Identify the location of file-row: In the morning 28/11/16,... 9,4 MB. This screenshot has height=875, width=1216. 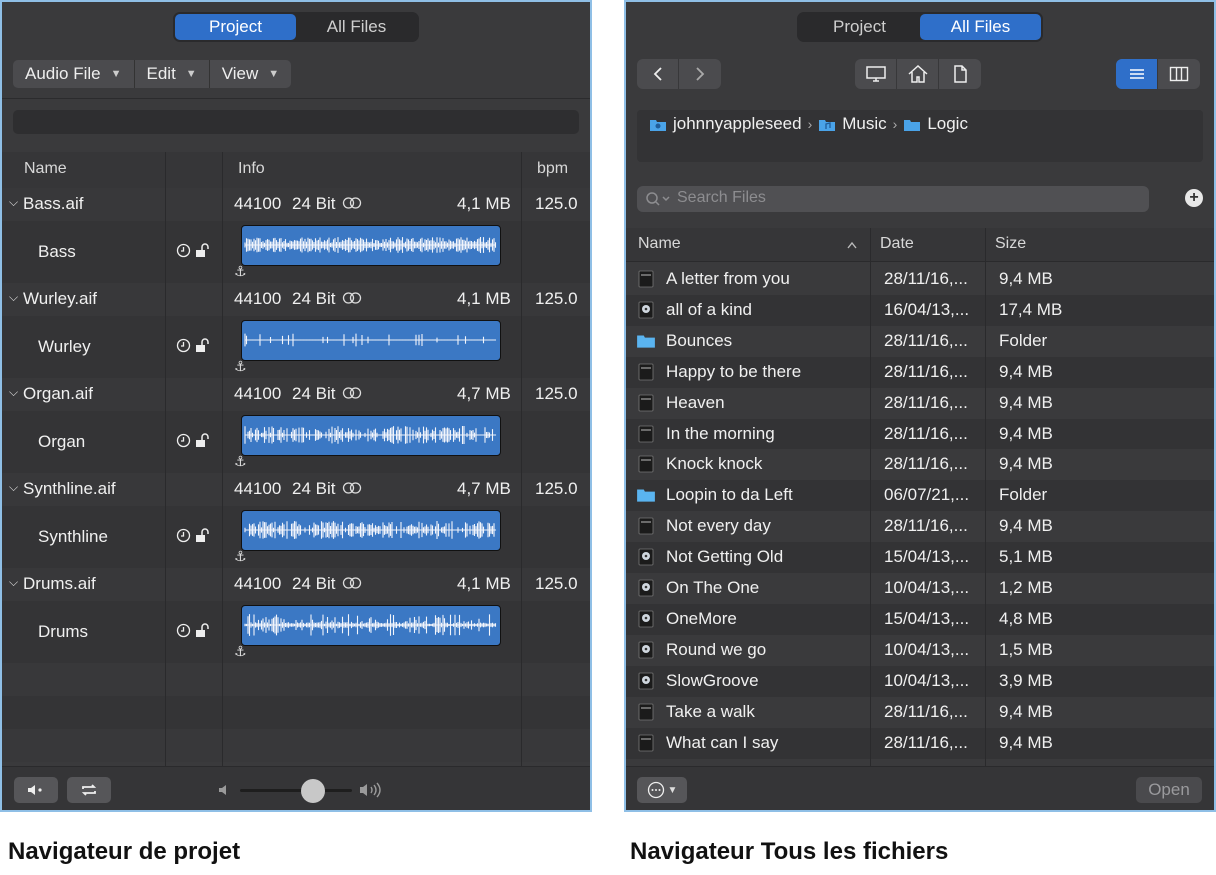
(920, 434).